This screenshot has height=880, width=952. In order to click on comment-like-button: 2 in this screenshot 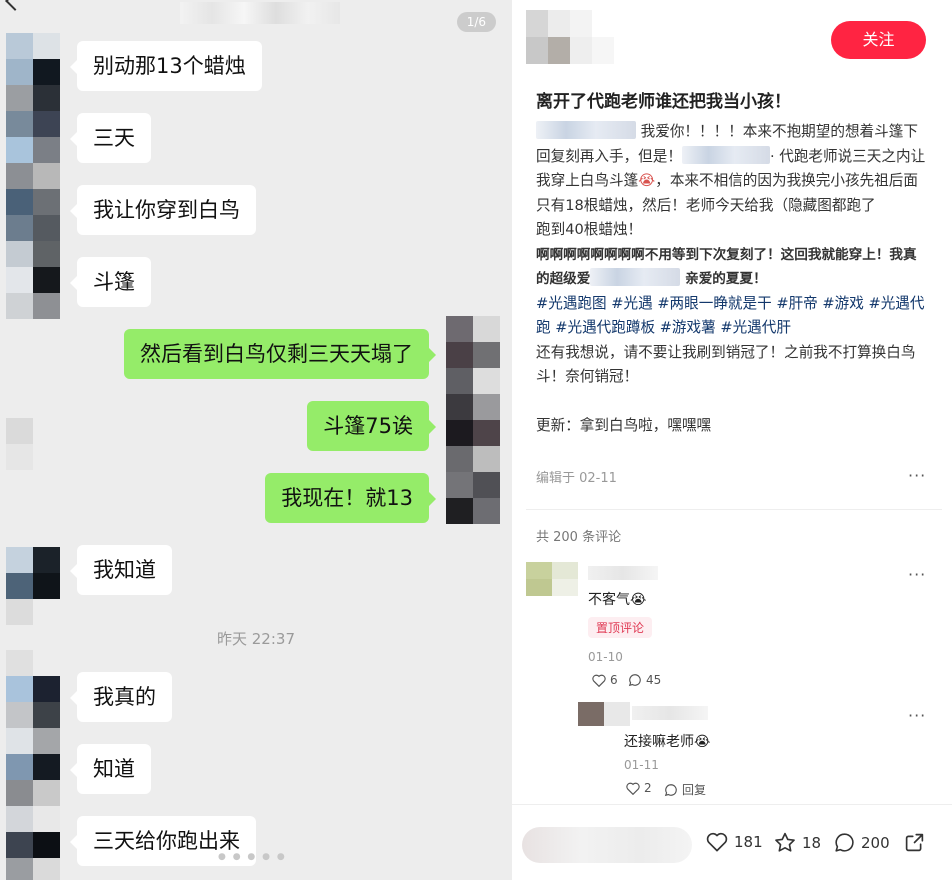, I will do `click(639, 788)`.